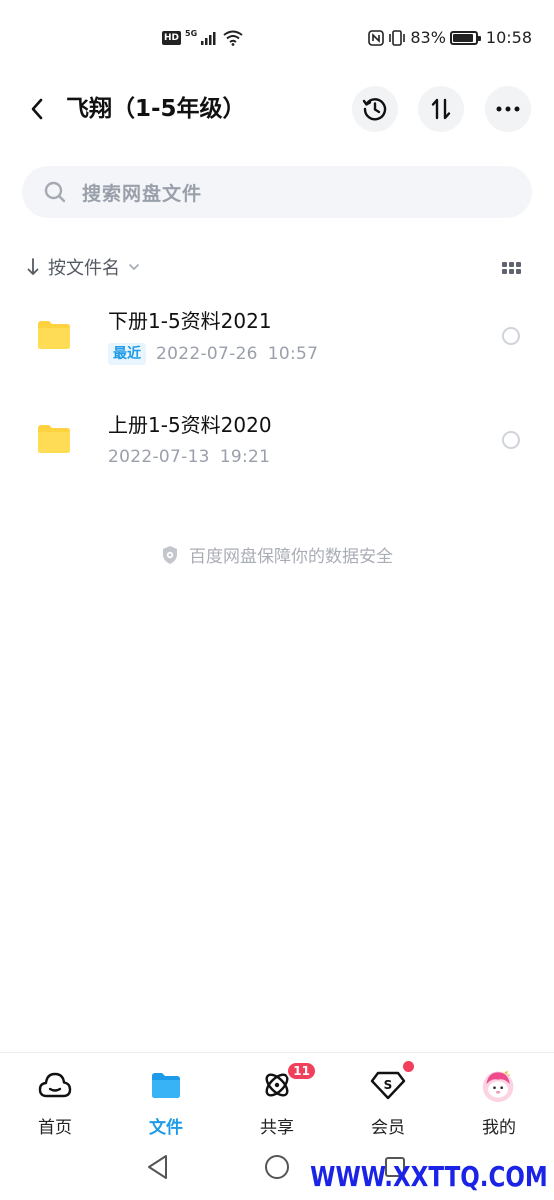  I want to click on recent-badge: 最近, so click(127, 354).